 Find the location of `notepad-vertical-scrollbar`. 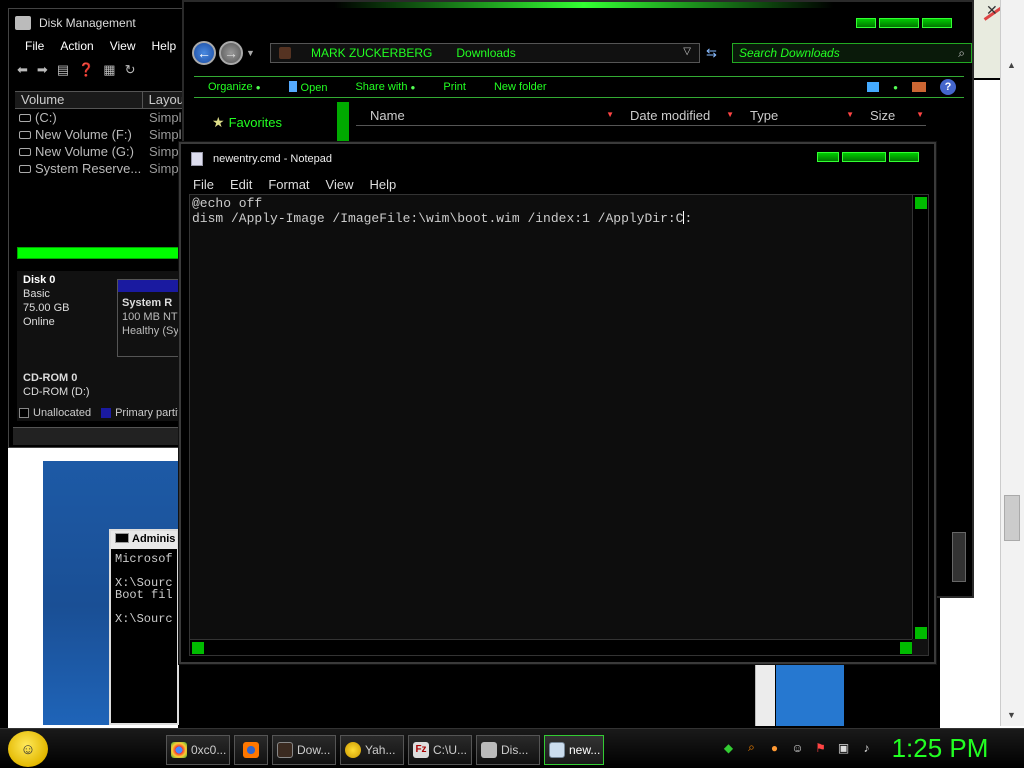

notepad-vertical-scrollbar is located at coordinates (920, 418).